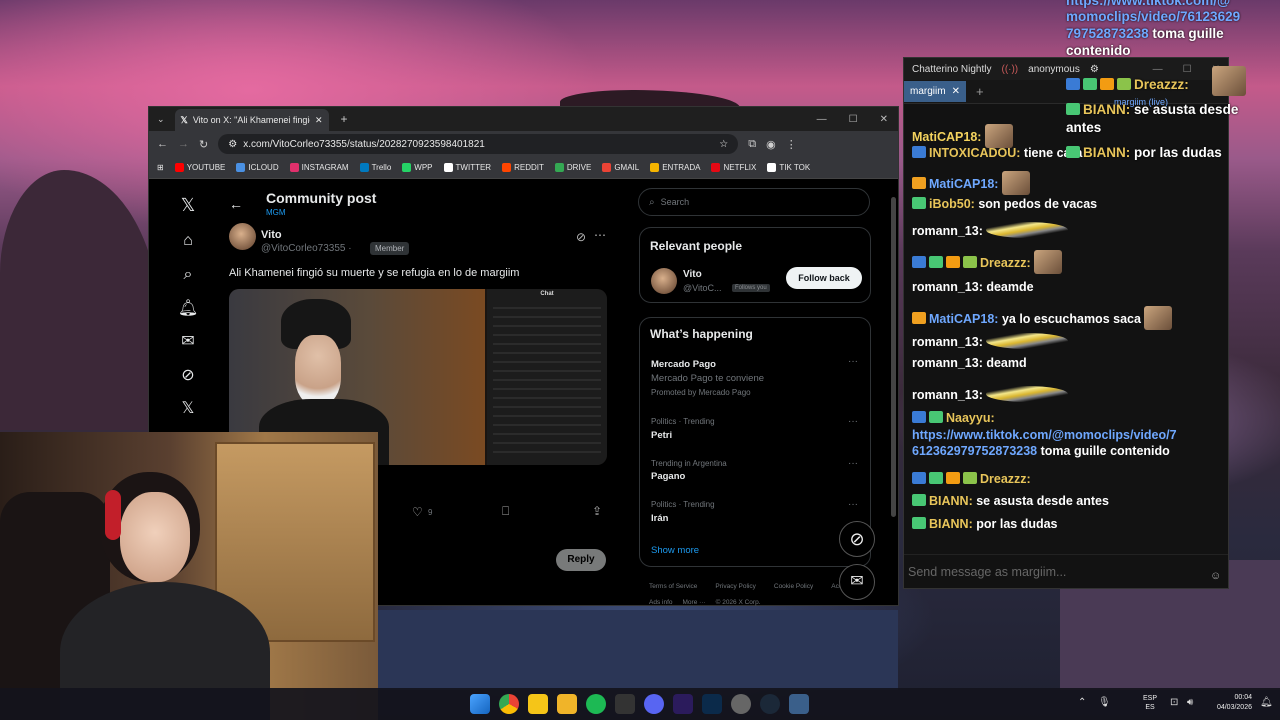 The height and width of the screenshot is (720, 1280). What do you see at coordinates (935, 91) in the screenshot?
I see `channel-tab: margiim ✕` at bounding box center [935, 91].